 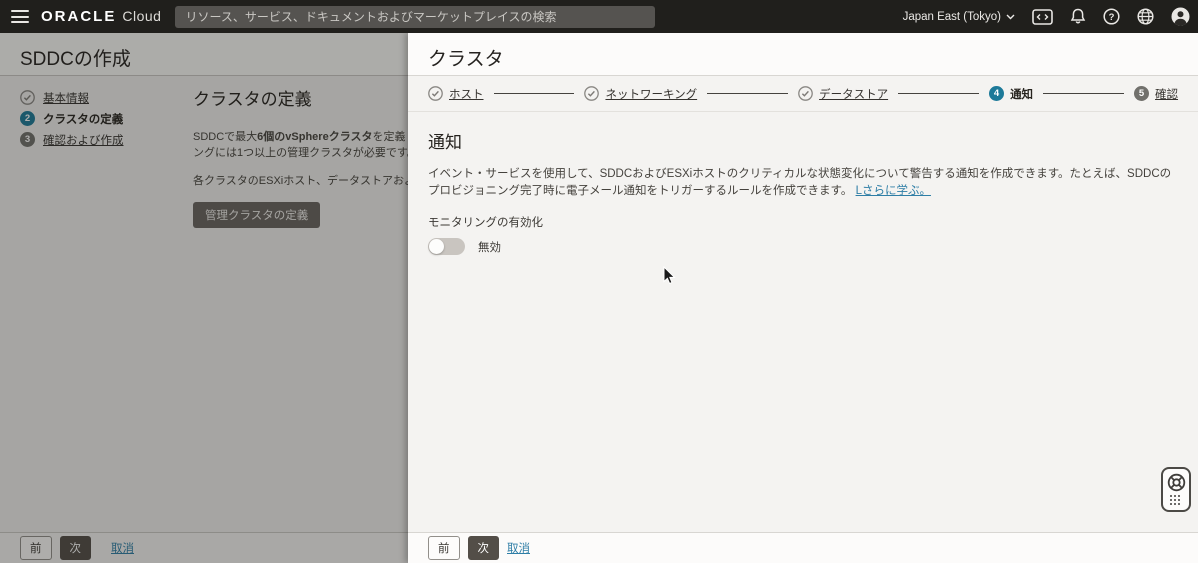 I want to click on toggle-state-text: 無効, so click(x=489, y=247).